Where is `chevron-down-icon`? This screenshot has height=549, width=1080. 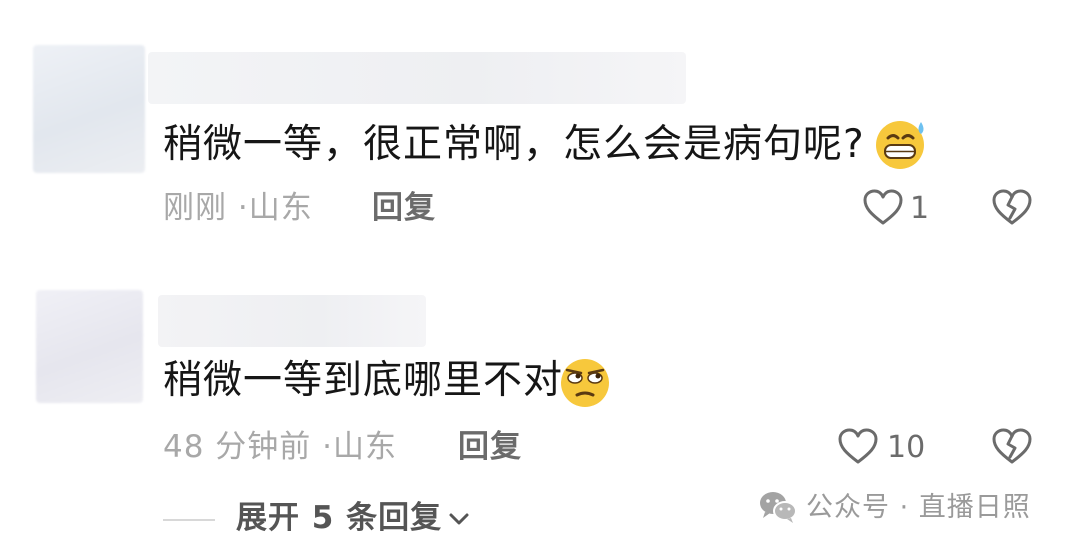
chevron-down-icon is located at coordinates (459, 519).